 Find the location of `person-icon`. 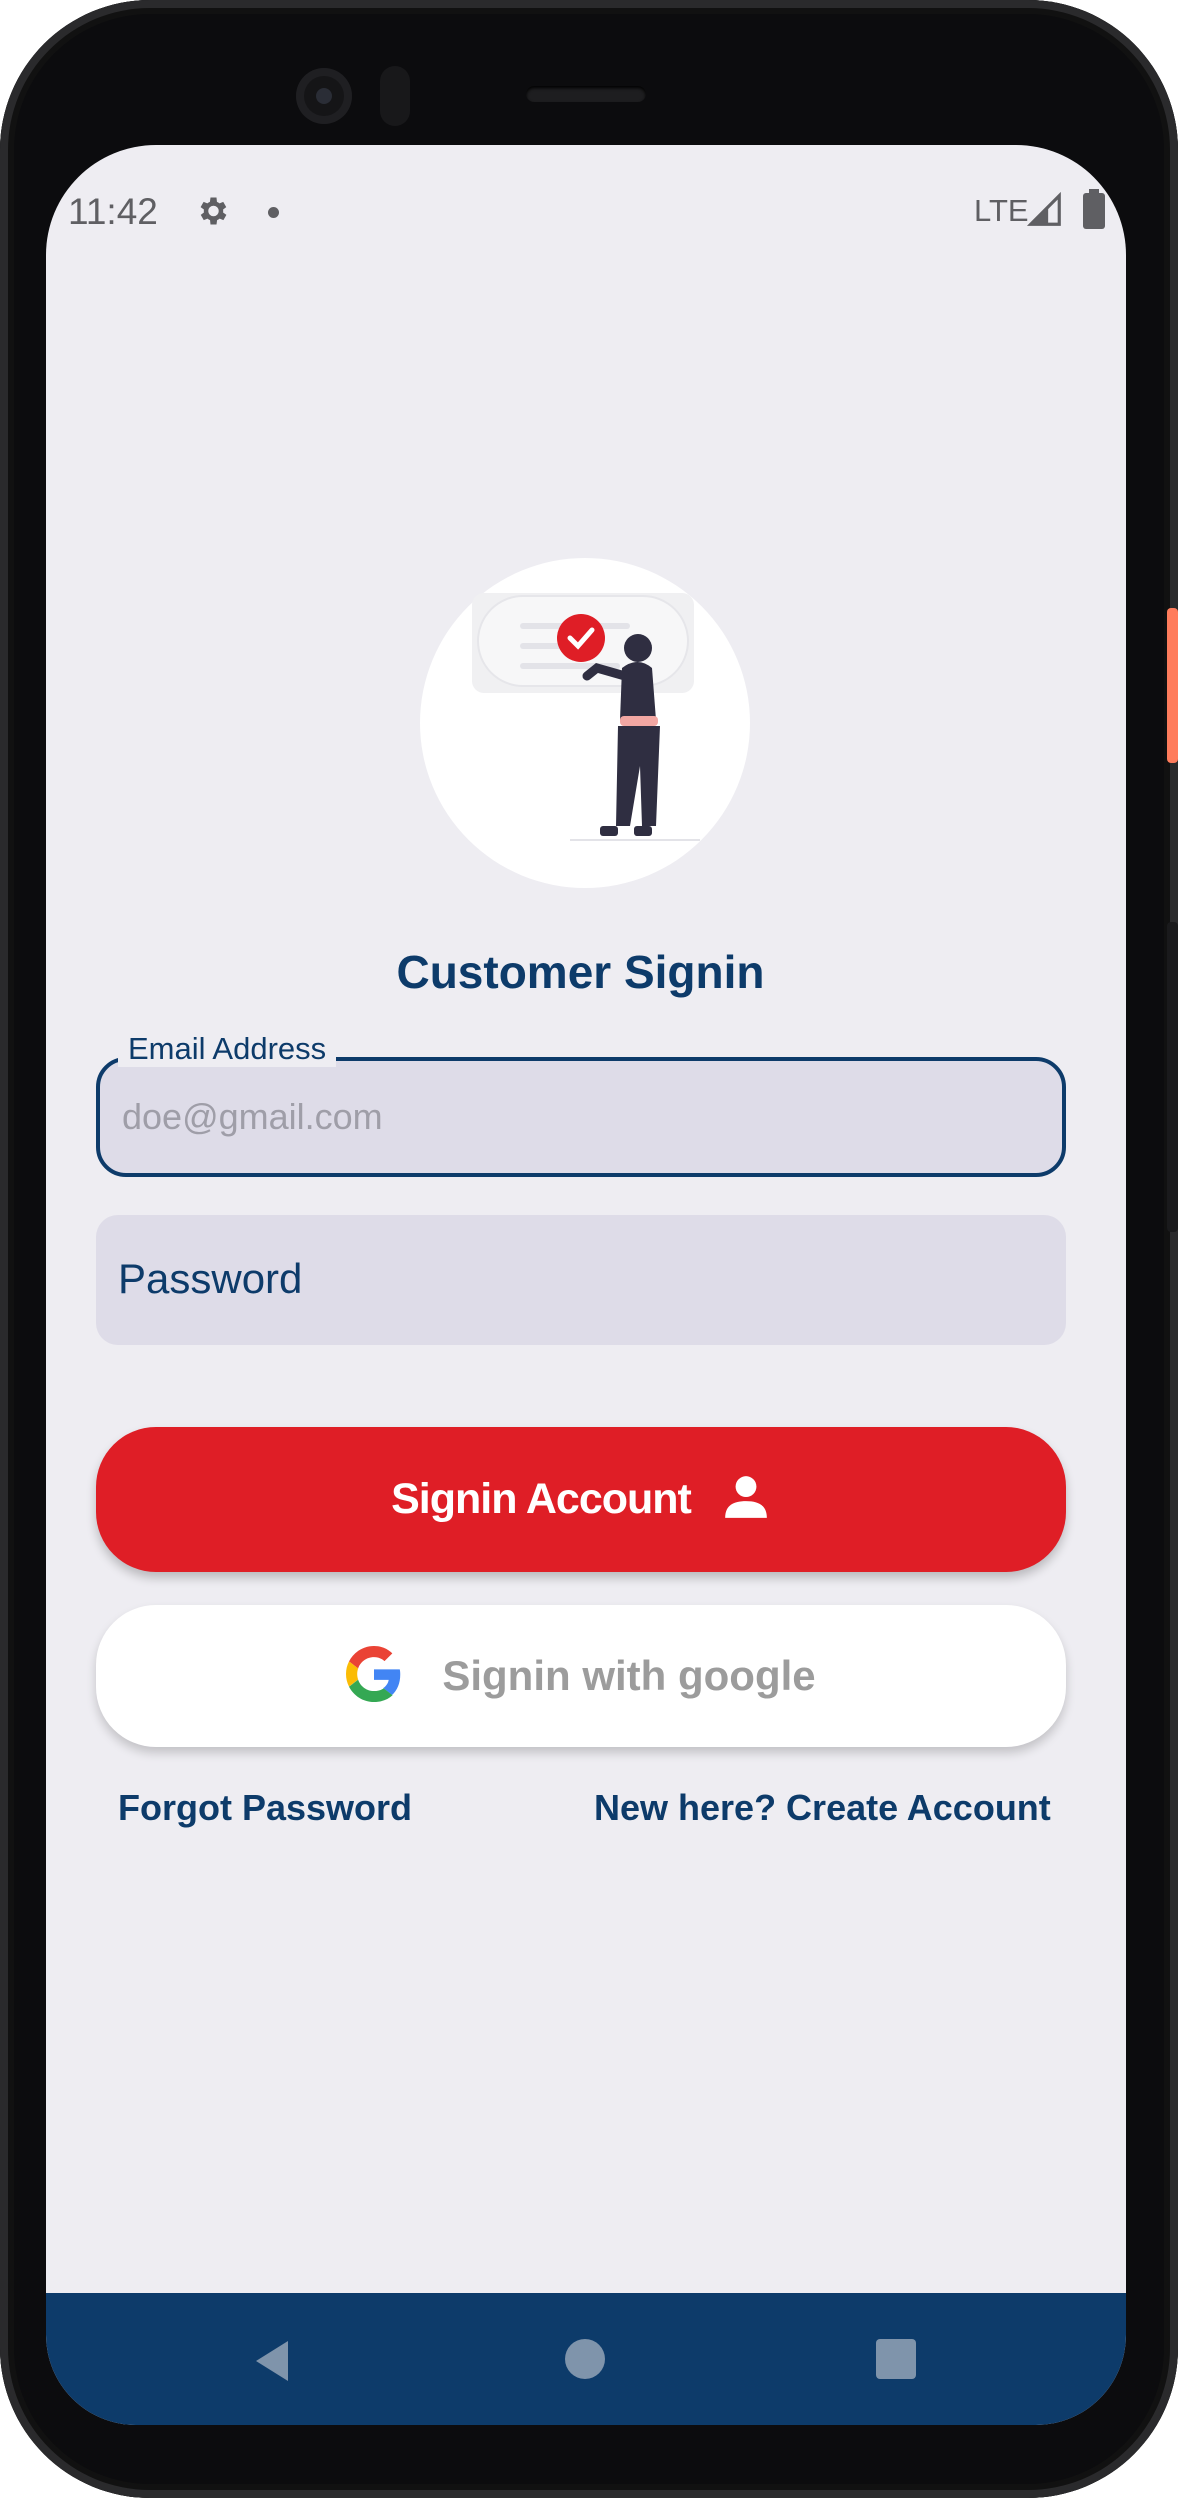

person-icon is located at coordinates (746, 1499).